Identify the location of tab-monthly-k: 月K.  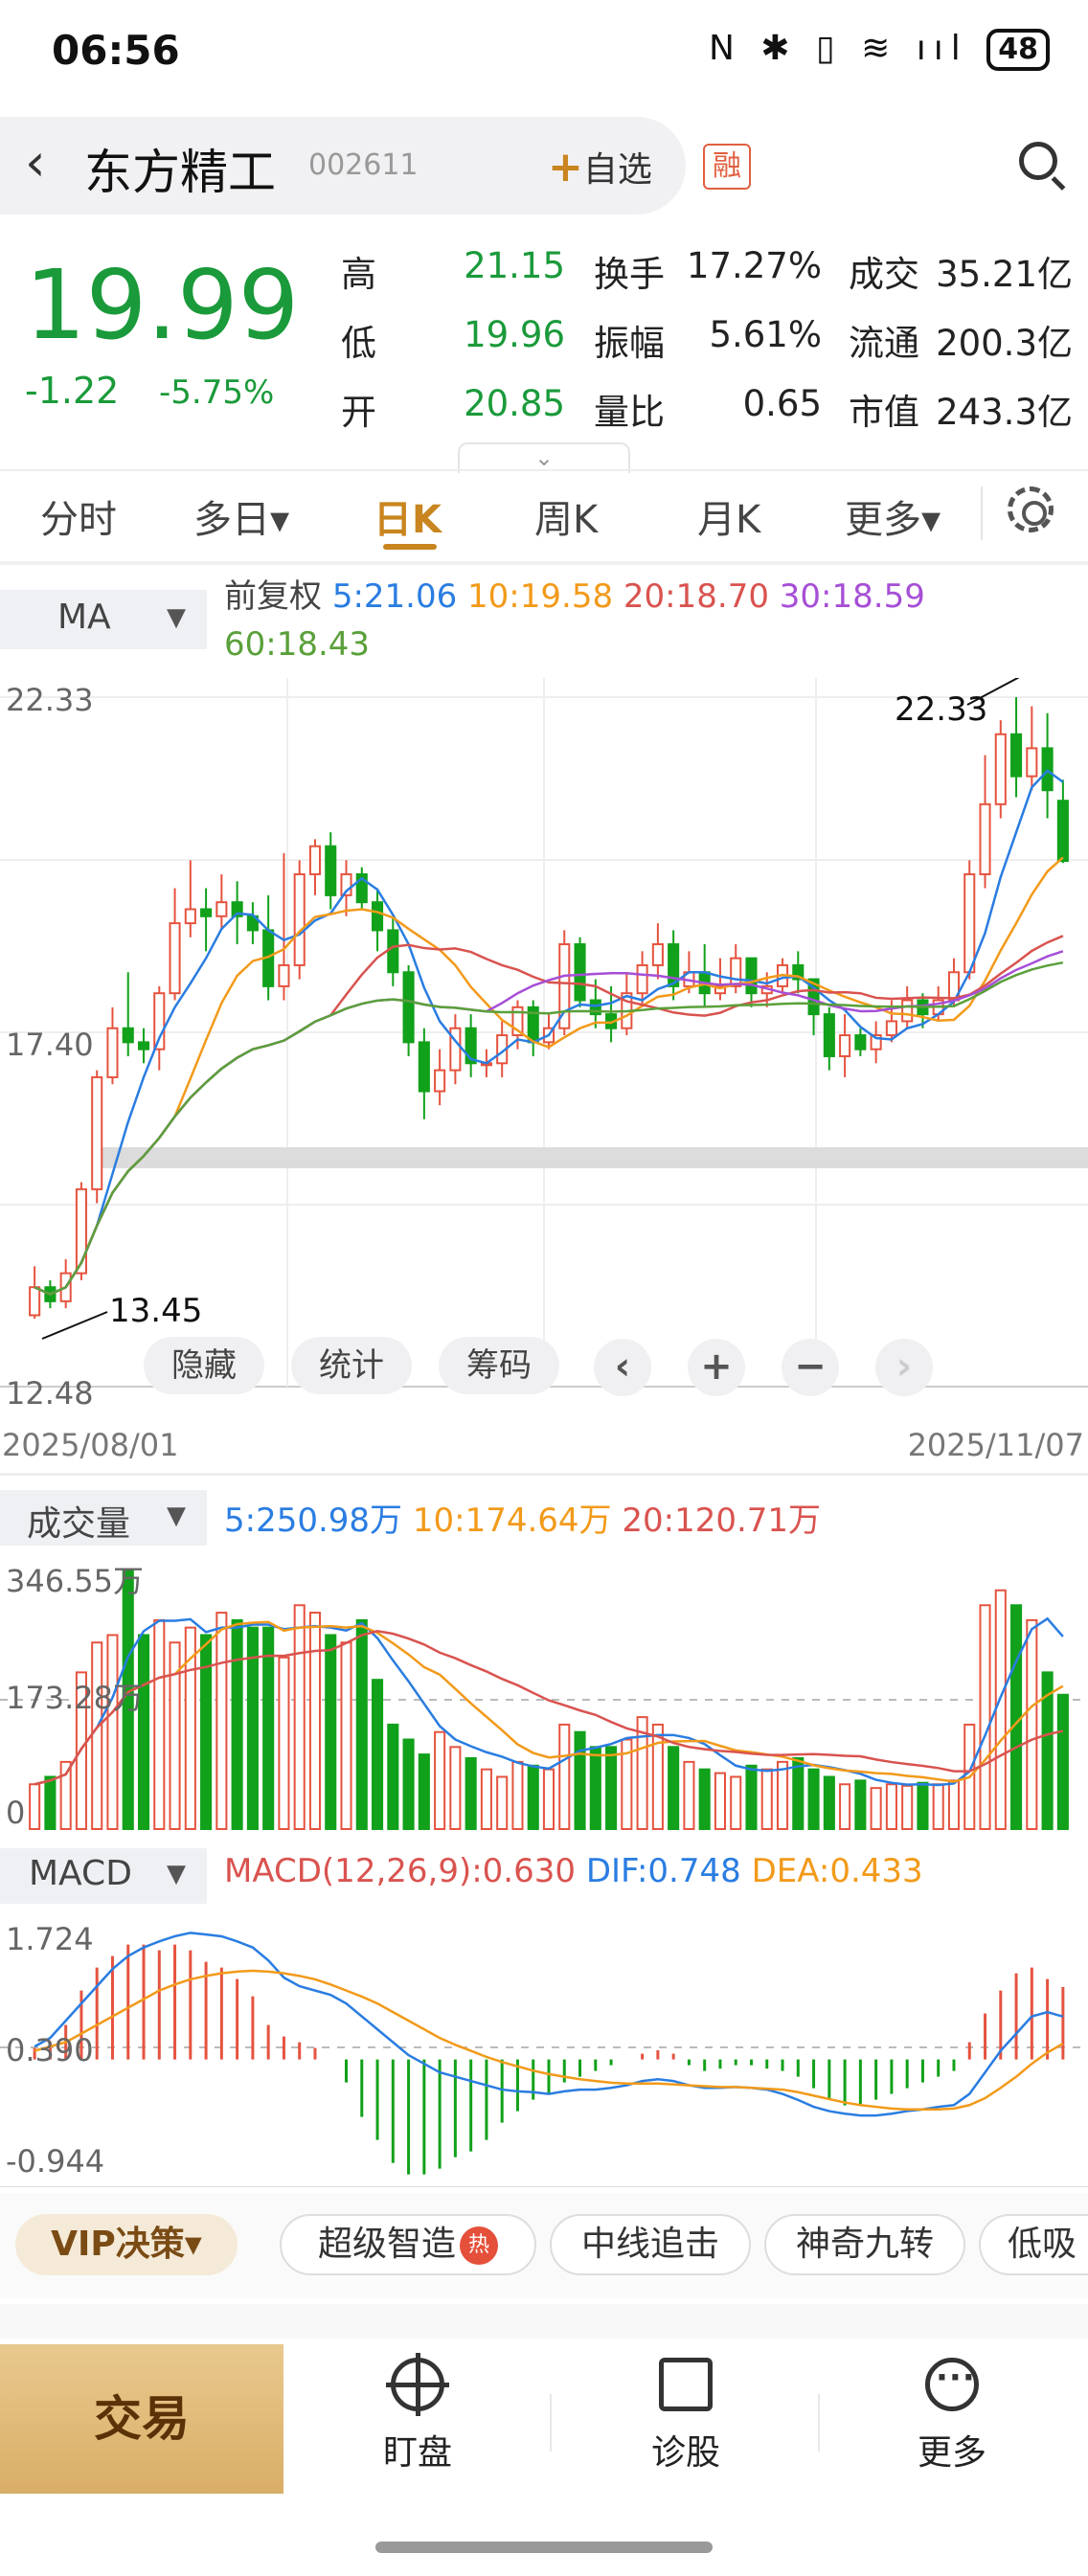
(728, 516).